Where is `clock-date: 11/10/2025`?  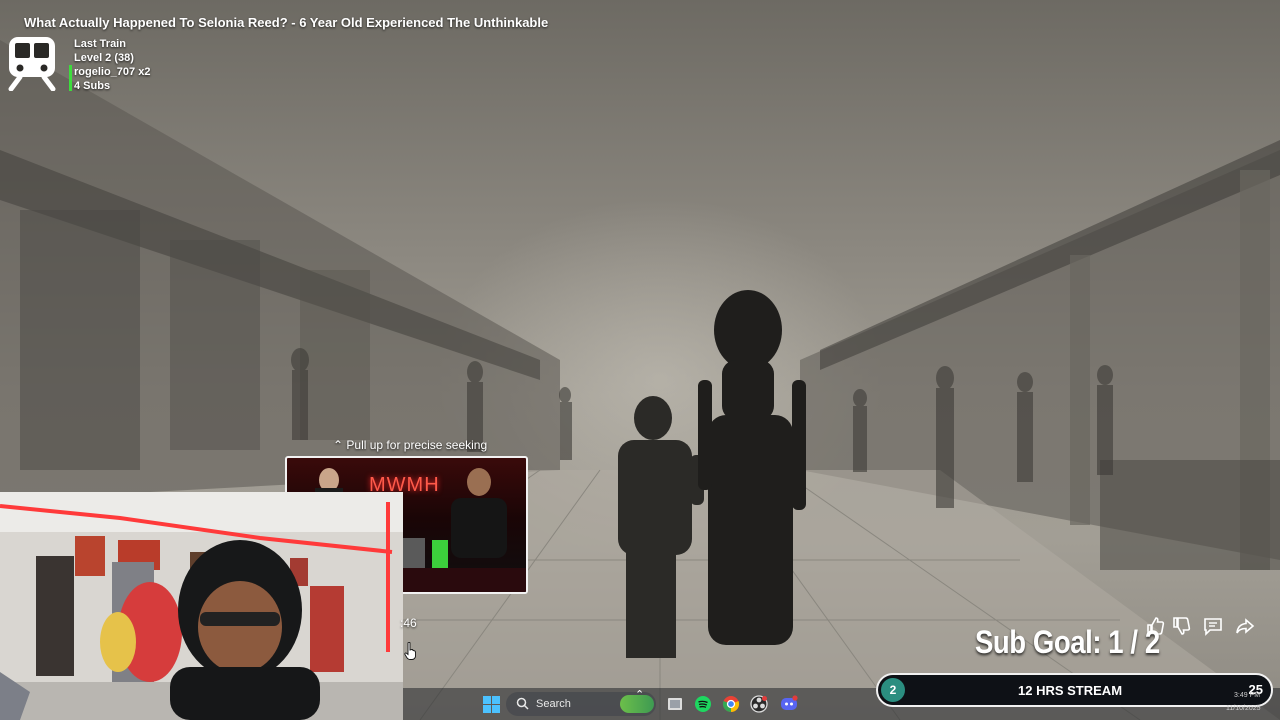
clock-date: 11/10/2025 is located at coordinates (1243, 708).